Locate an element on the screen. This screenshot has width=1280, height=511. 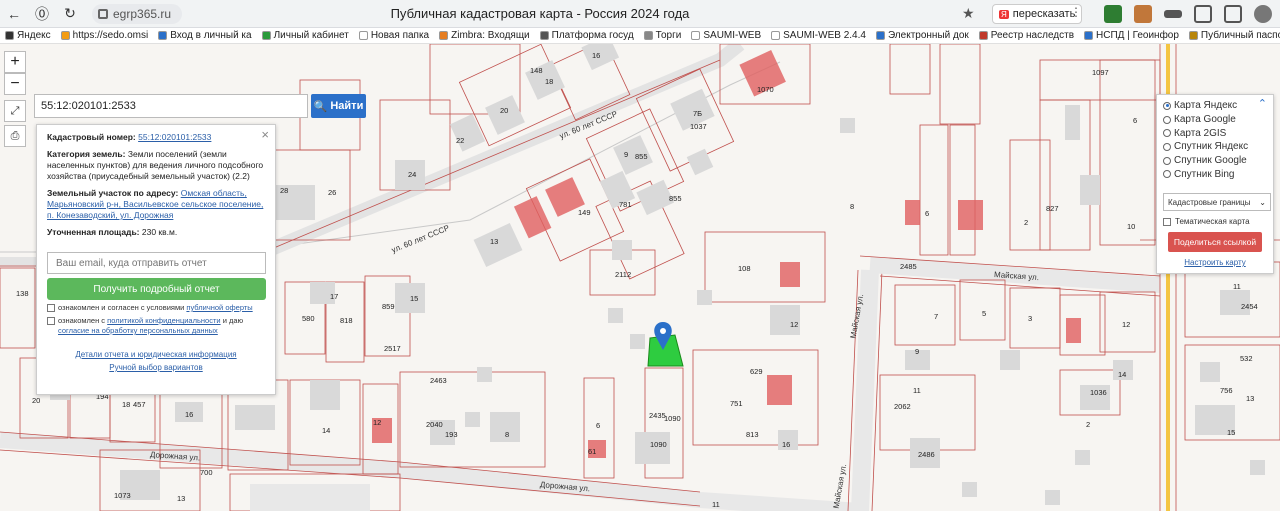
parcel-label: 138 is located at coordinates (22, 293).